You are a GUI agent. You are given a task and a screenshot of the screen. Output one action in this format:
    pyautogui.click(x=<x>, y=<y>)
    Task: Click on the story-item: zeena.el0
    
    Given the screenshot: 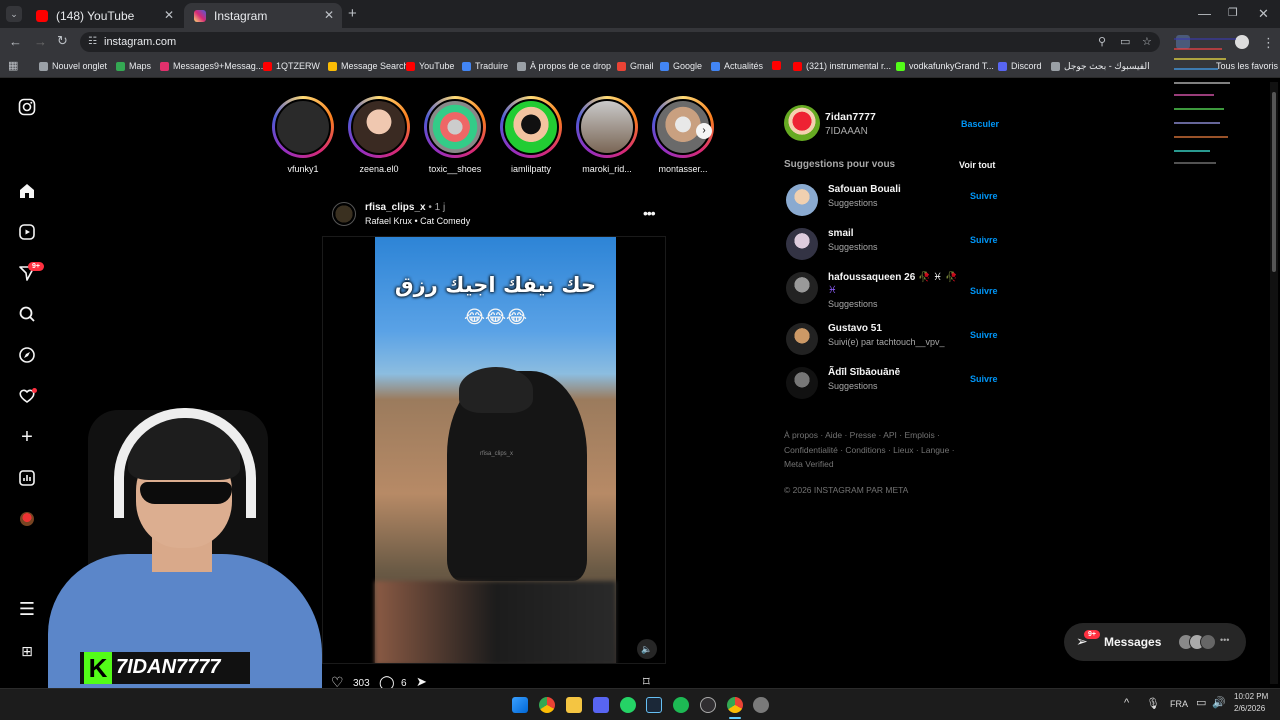 What is the action you would take?
    pyautogui.click(x=379, y=135)
    